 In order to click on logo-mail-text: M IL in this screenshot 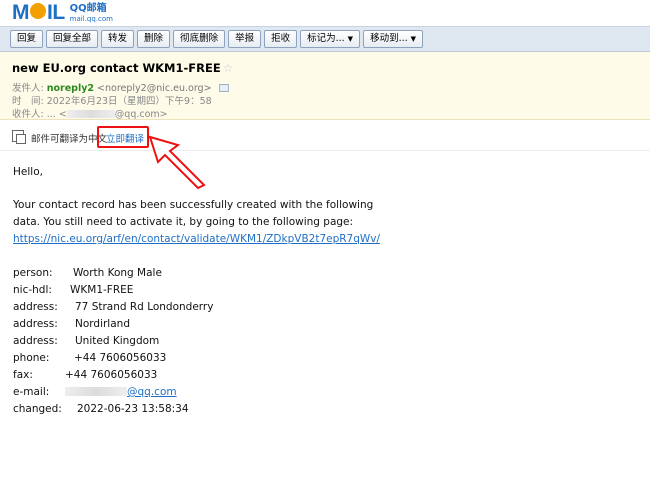, I will do `click(38, 12)`.